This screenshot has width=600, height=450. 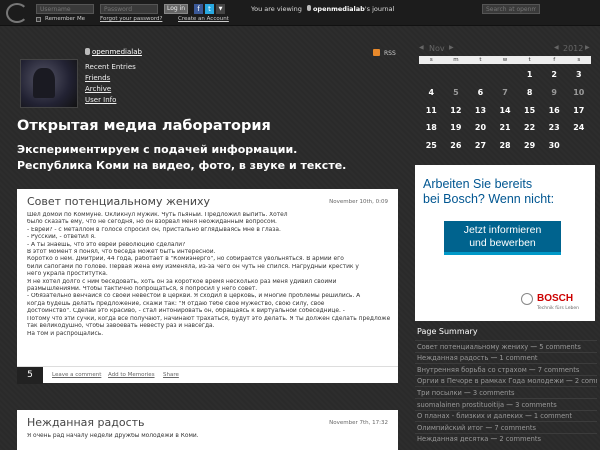 I want to click on nav-user-info: User Info, so click(x=100, y=100).